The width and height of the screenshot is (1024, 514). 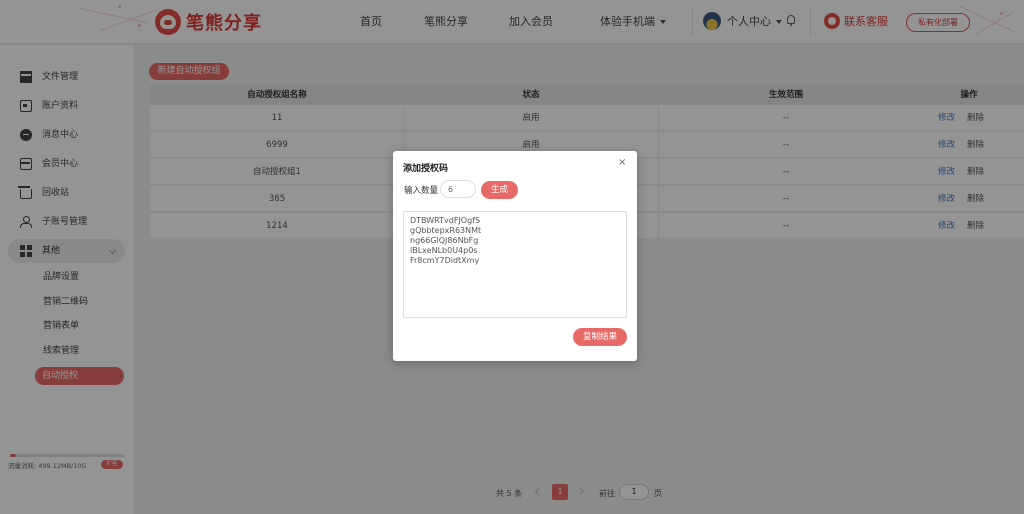 I want to click on generate-button: 生成, so click(x=499, y=190).